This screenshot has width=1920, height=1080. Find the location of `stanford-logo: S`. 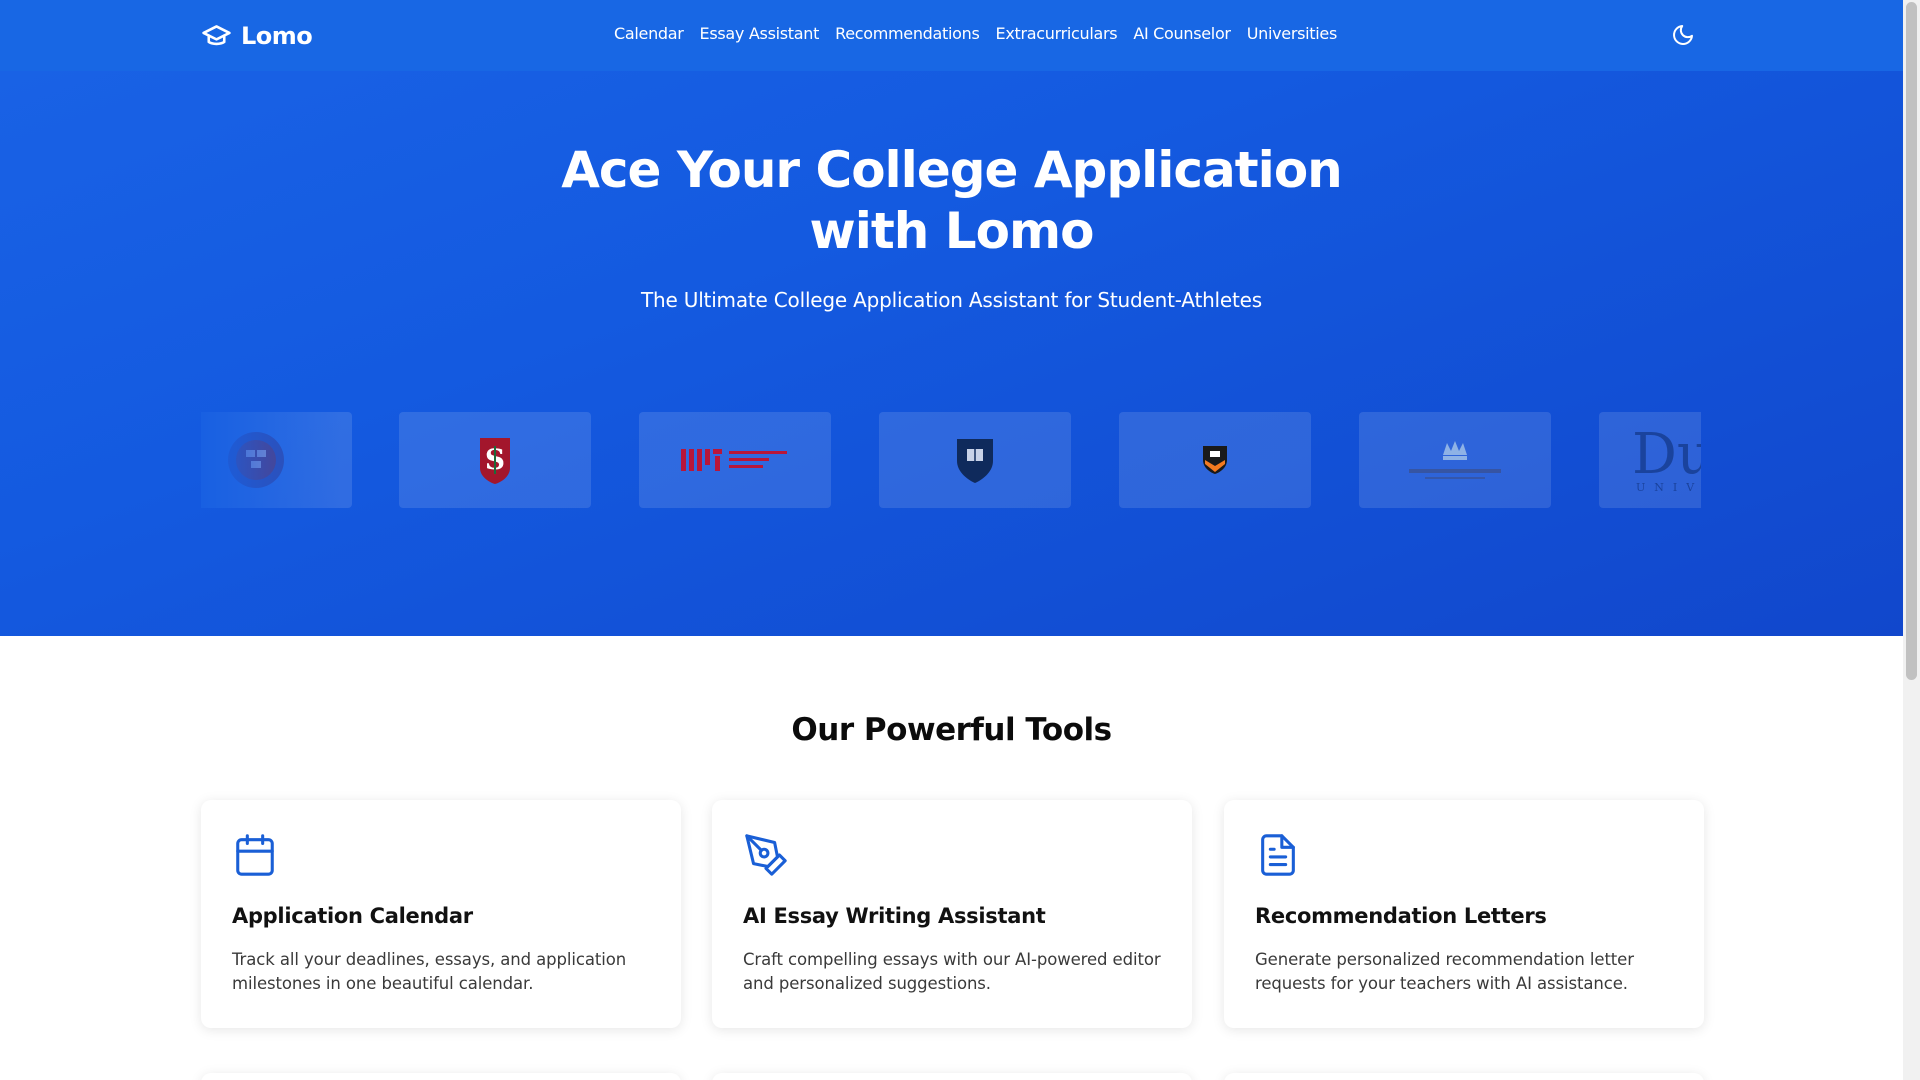

stanford-logo: S is located at coordinates (495, 460).